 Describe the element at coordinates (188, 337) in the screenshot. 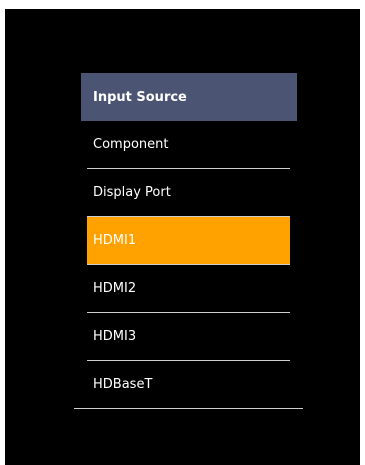

I see `menu-item-hdmi3: HDMI3` at that location.